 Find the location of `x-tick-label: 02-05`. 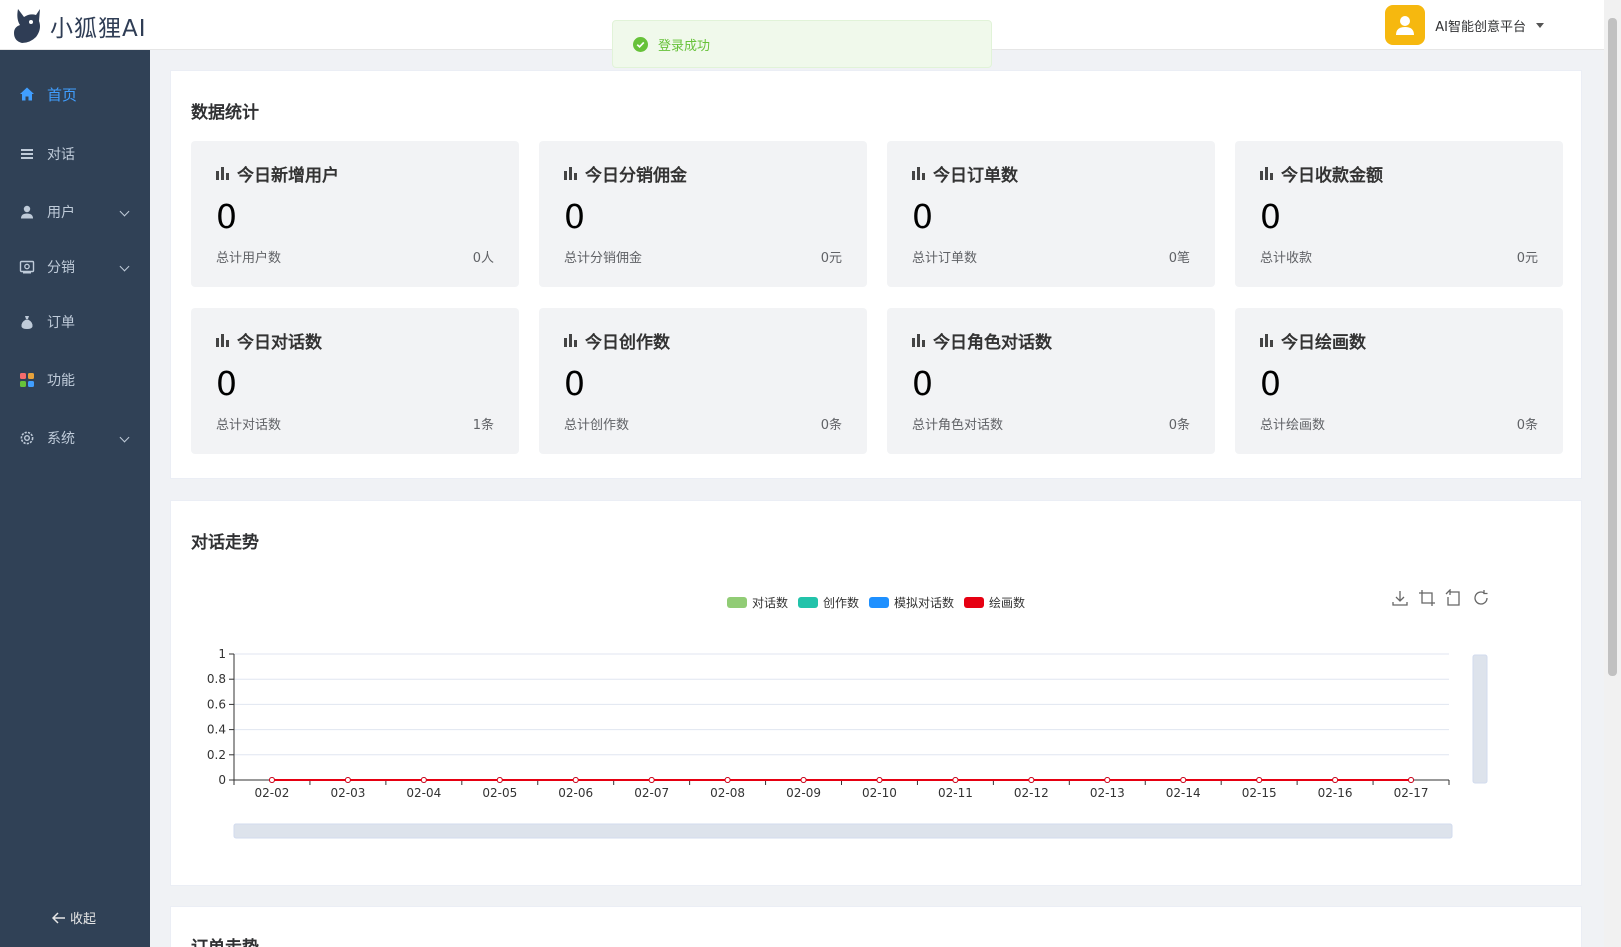

x-tick-label: 02-05 is located at coordinates (499, 793).